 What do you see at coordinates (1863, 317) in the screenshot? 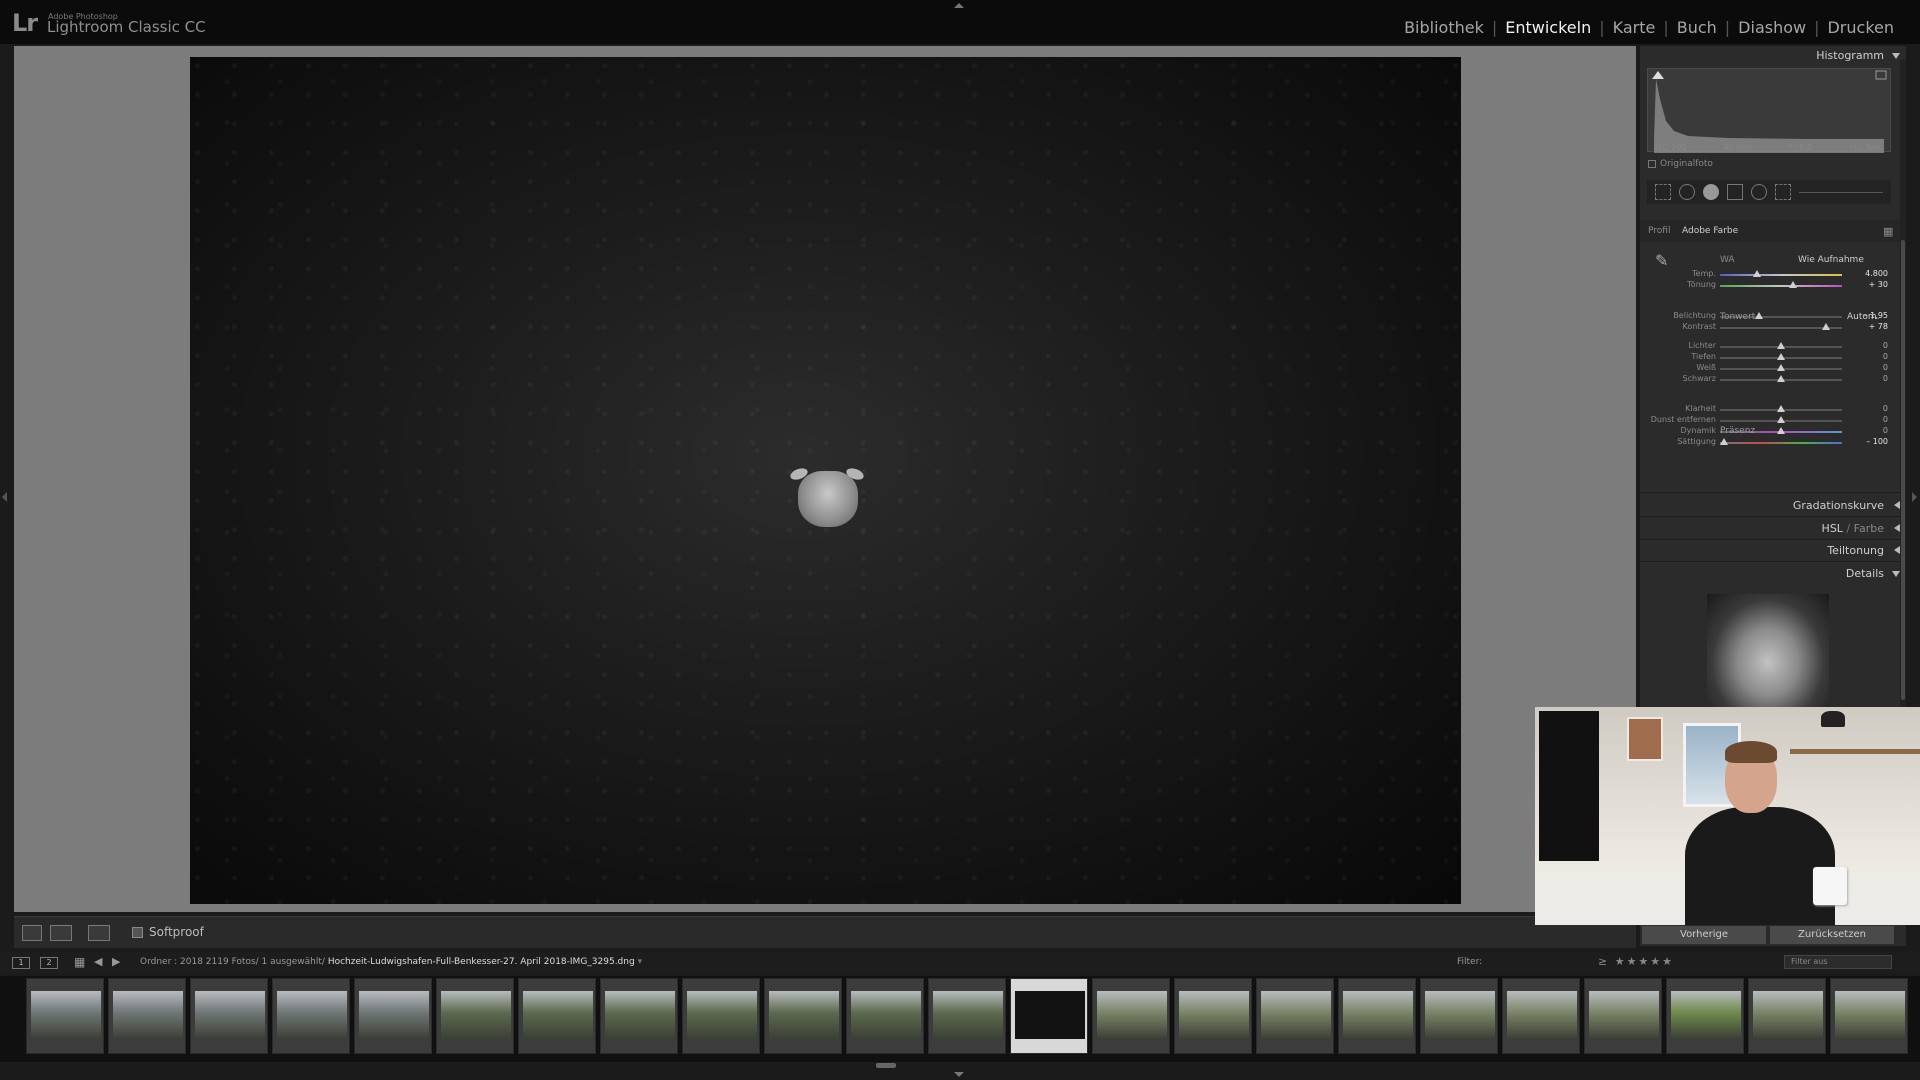
I see `auto-tone-button: Autom.` at bounding box center [1863, 317].